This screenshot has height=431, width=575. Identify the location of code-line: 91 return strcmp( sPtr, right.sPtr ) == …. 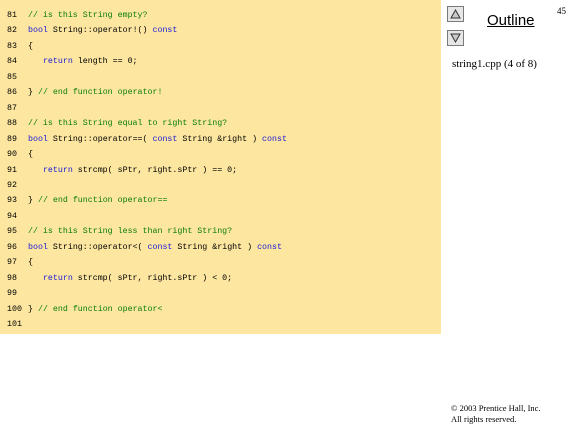
(220, 171).